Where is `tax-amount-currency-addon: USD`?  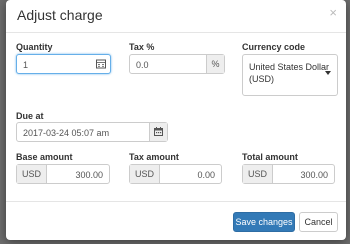
tax-amount-currency-addon: USD is located at coordinates (145, 174).